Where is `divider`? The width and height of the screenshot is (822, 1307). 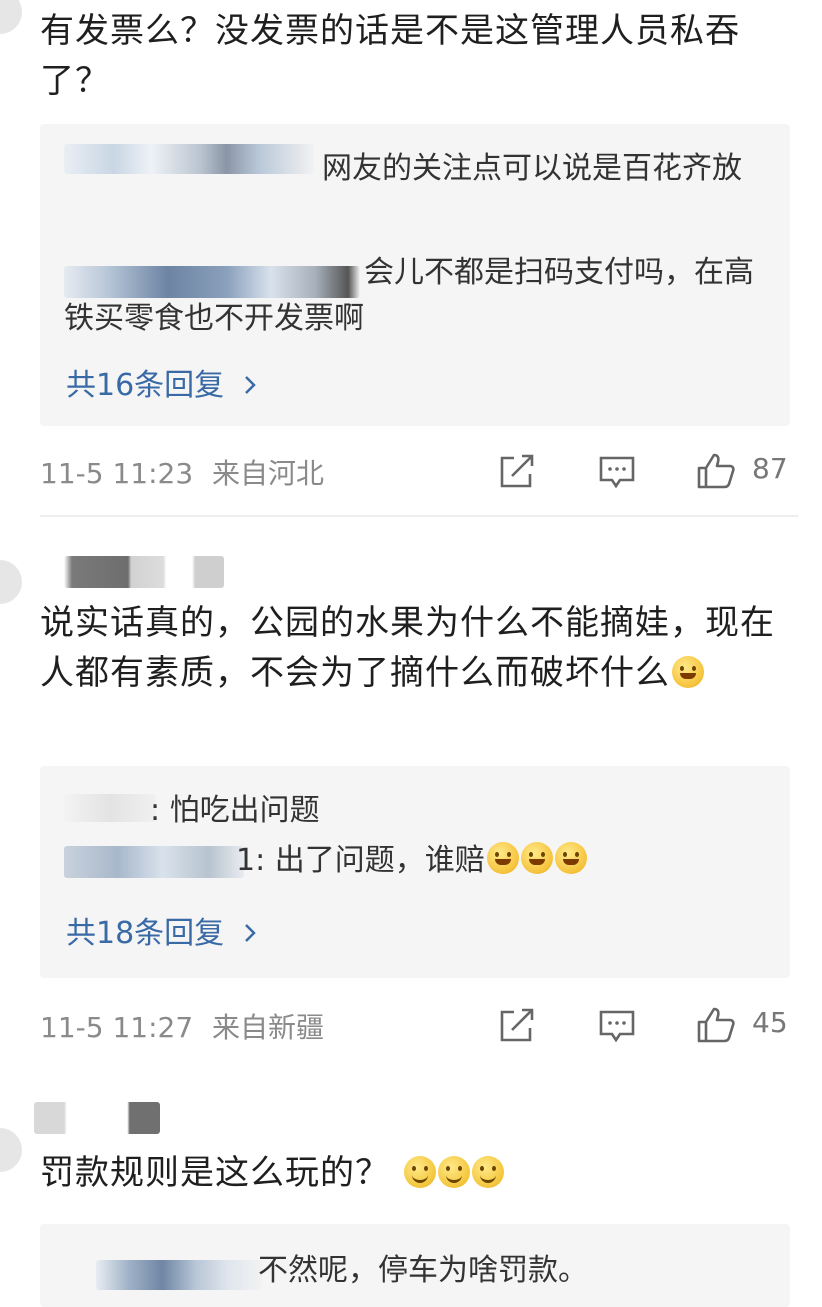
divider is located at coordinates (419, 516).